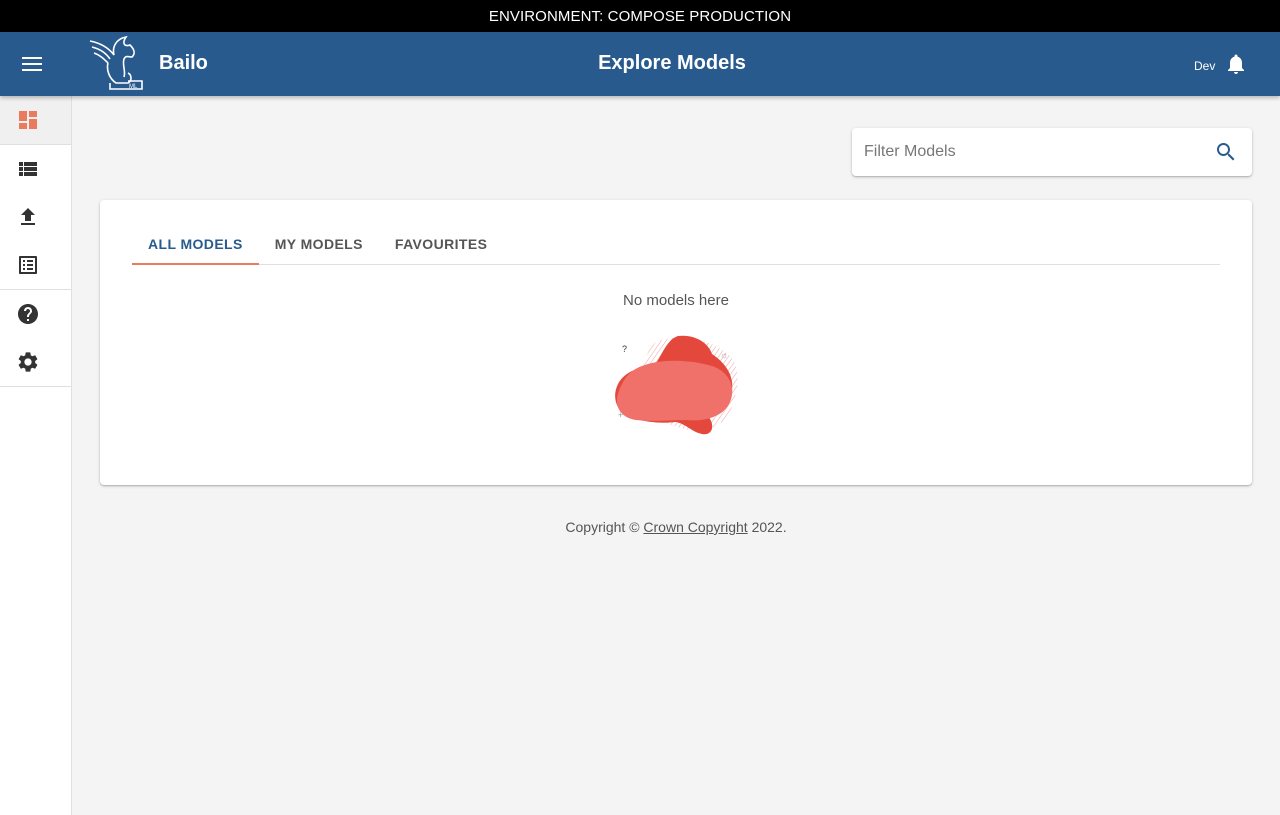 The height and width of the screenshot is (815, 1280). What do you see at coordinates (28, 265) in the screenshot?
I see `review-list-icon` at bounding box center [28, 265].